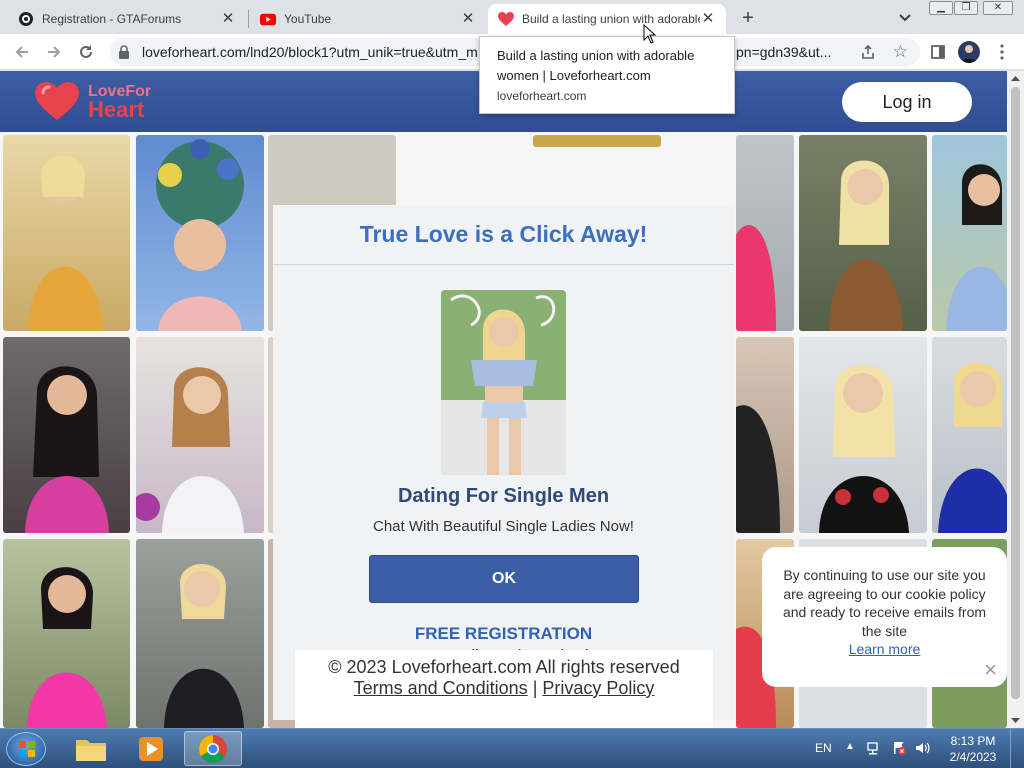  What do you see at coordinates (598, 688) in the screenshot?
I see `privacy-link: Privacy Policy` at bounding box center [598, 688].